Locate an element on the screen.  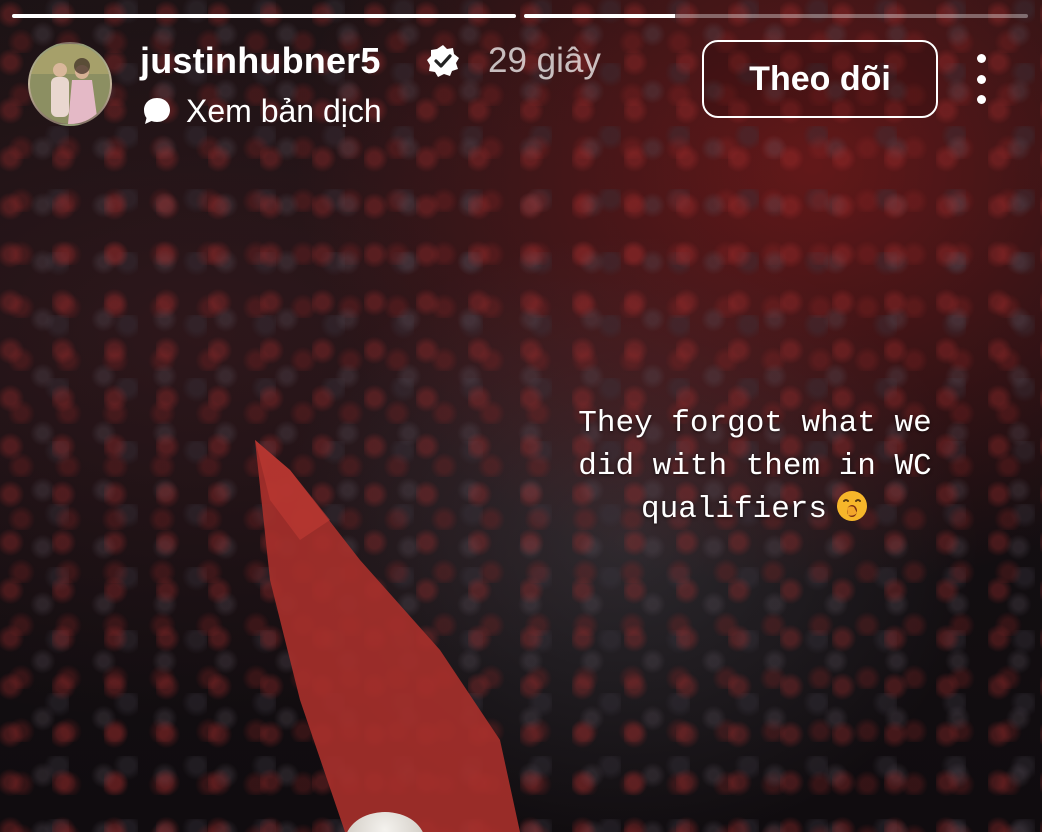
post-timestamp: 29 giây is located at coordinates (544, 60).